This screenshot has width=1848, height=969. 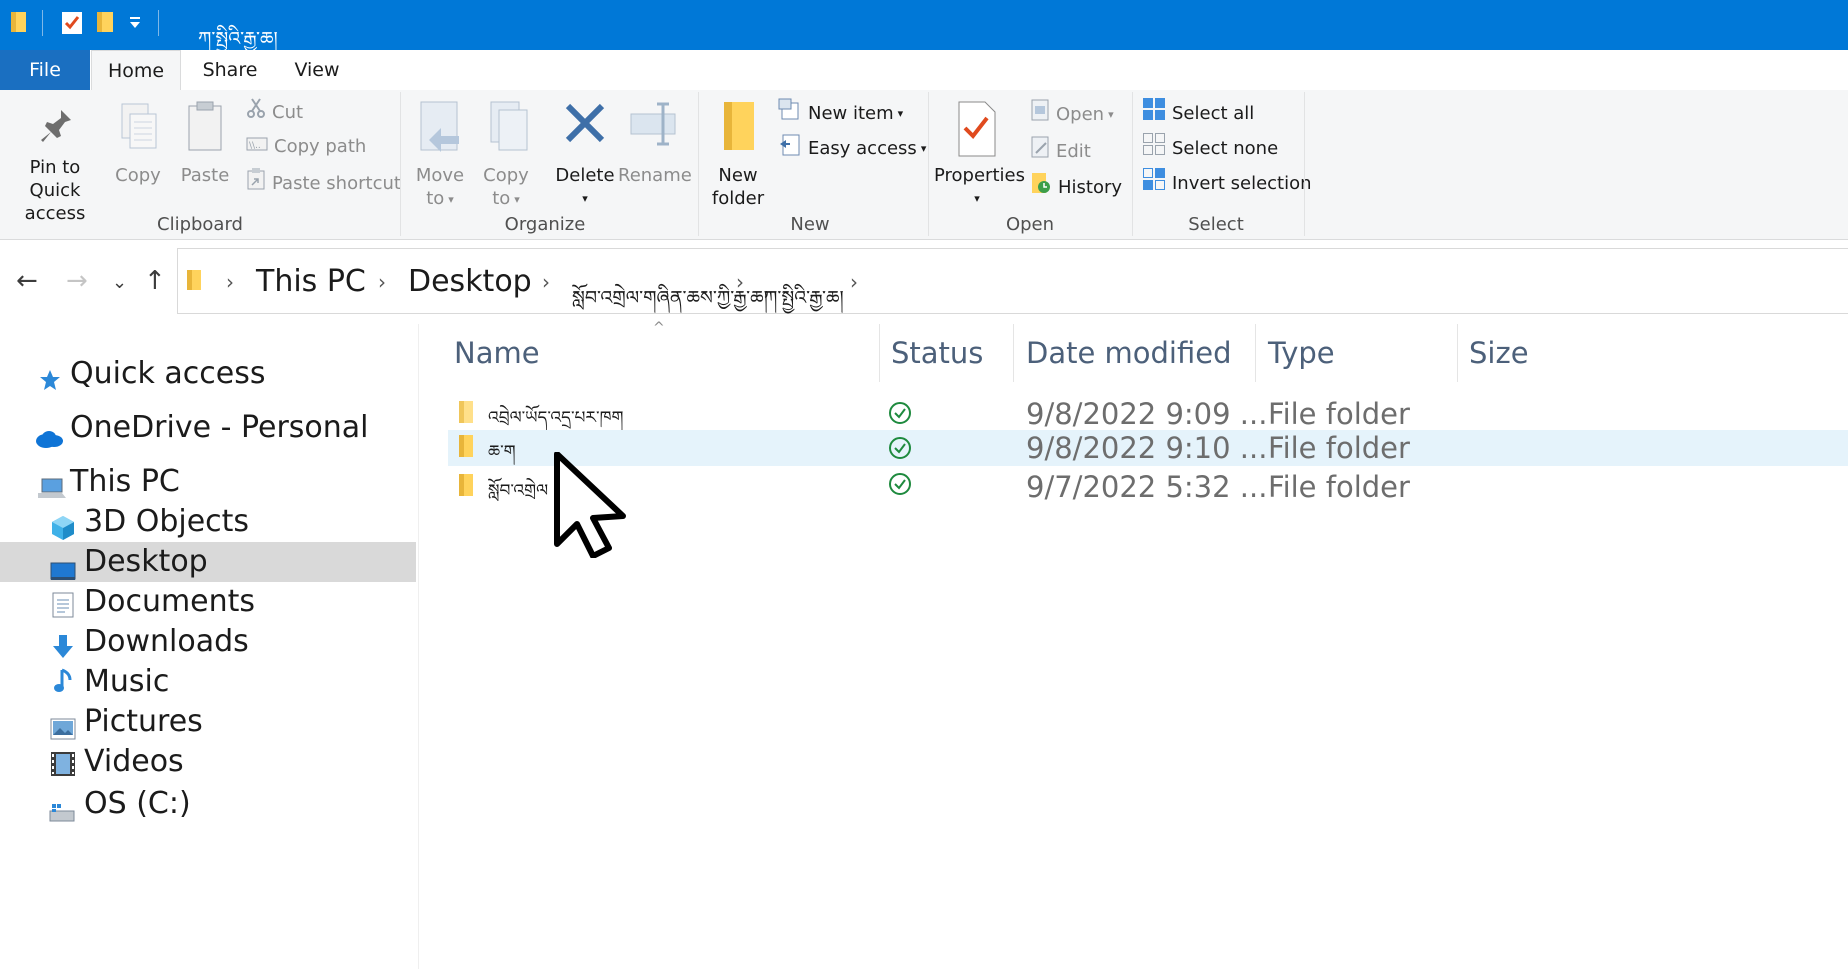 I want to click on open-group-label: Open, so click(x=1030, y=224).